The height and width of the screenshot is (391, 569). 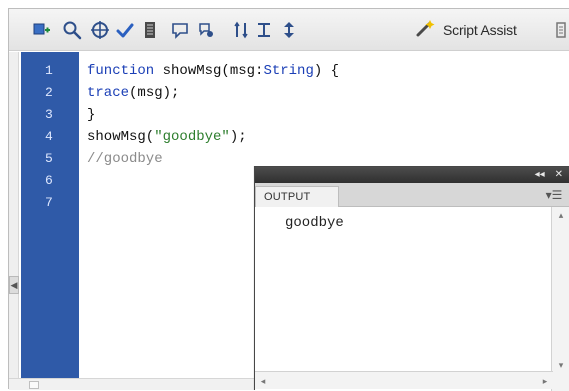 What do you see at coordinates (297, 196) in the screenshot?
I see `tab-output: OUTPUT` at bounding box center [297, 196].